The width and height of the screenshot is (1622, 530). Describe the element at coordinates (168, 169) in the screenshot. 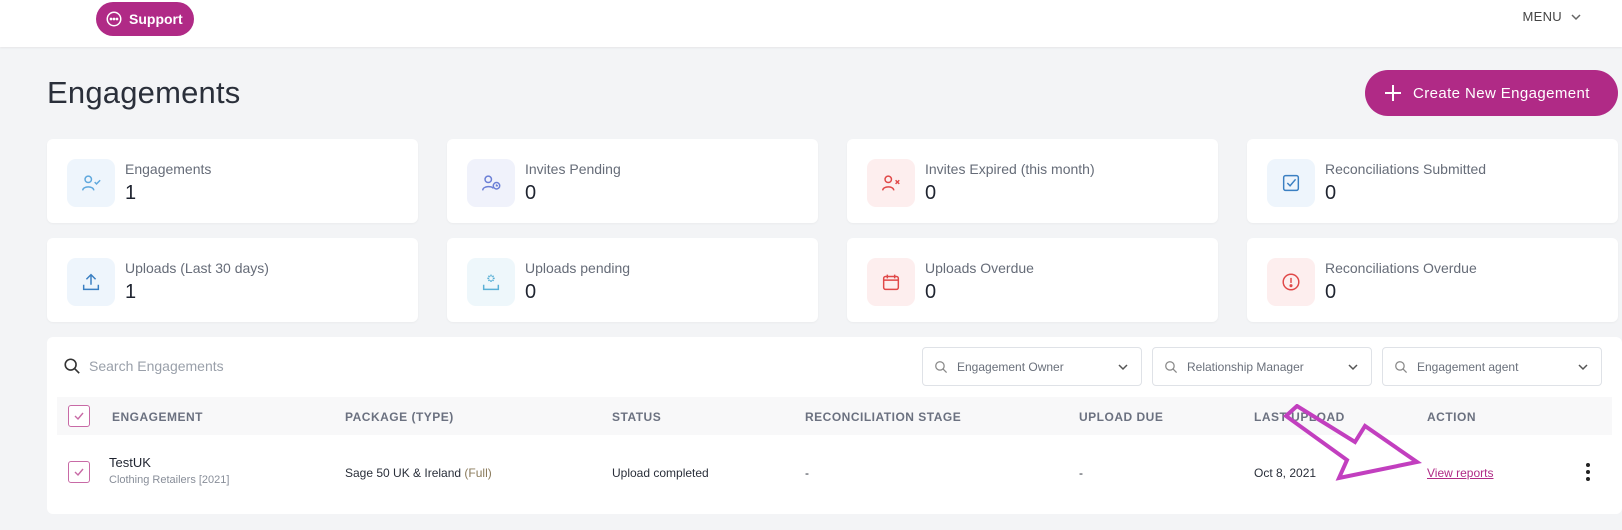

I see `stat-label: Engagements` at that location.